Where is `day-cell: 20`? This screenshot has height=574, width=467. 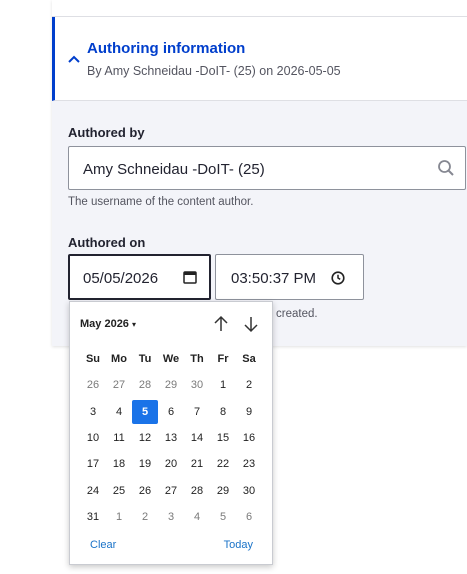 day-cell: 20 is located at coordinates (171, 464).